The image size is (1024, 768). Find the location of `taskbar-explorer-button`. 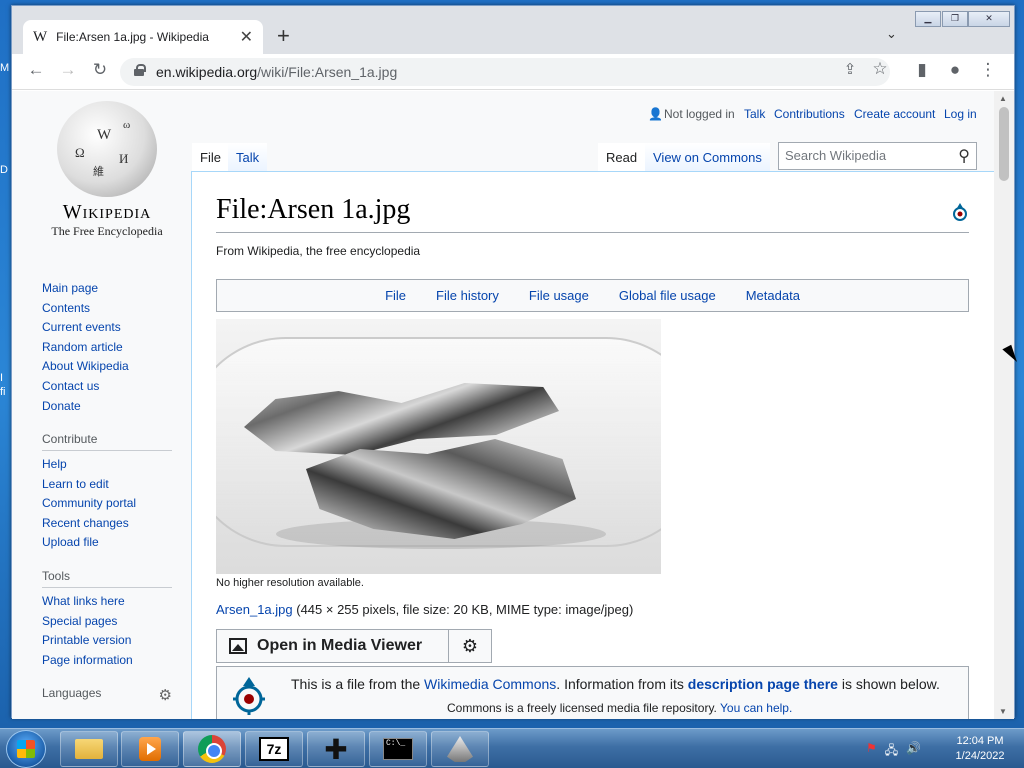

taskbar-explorer-button is located at coordinates (89, 749).